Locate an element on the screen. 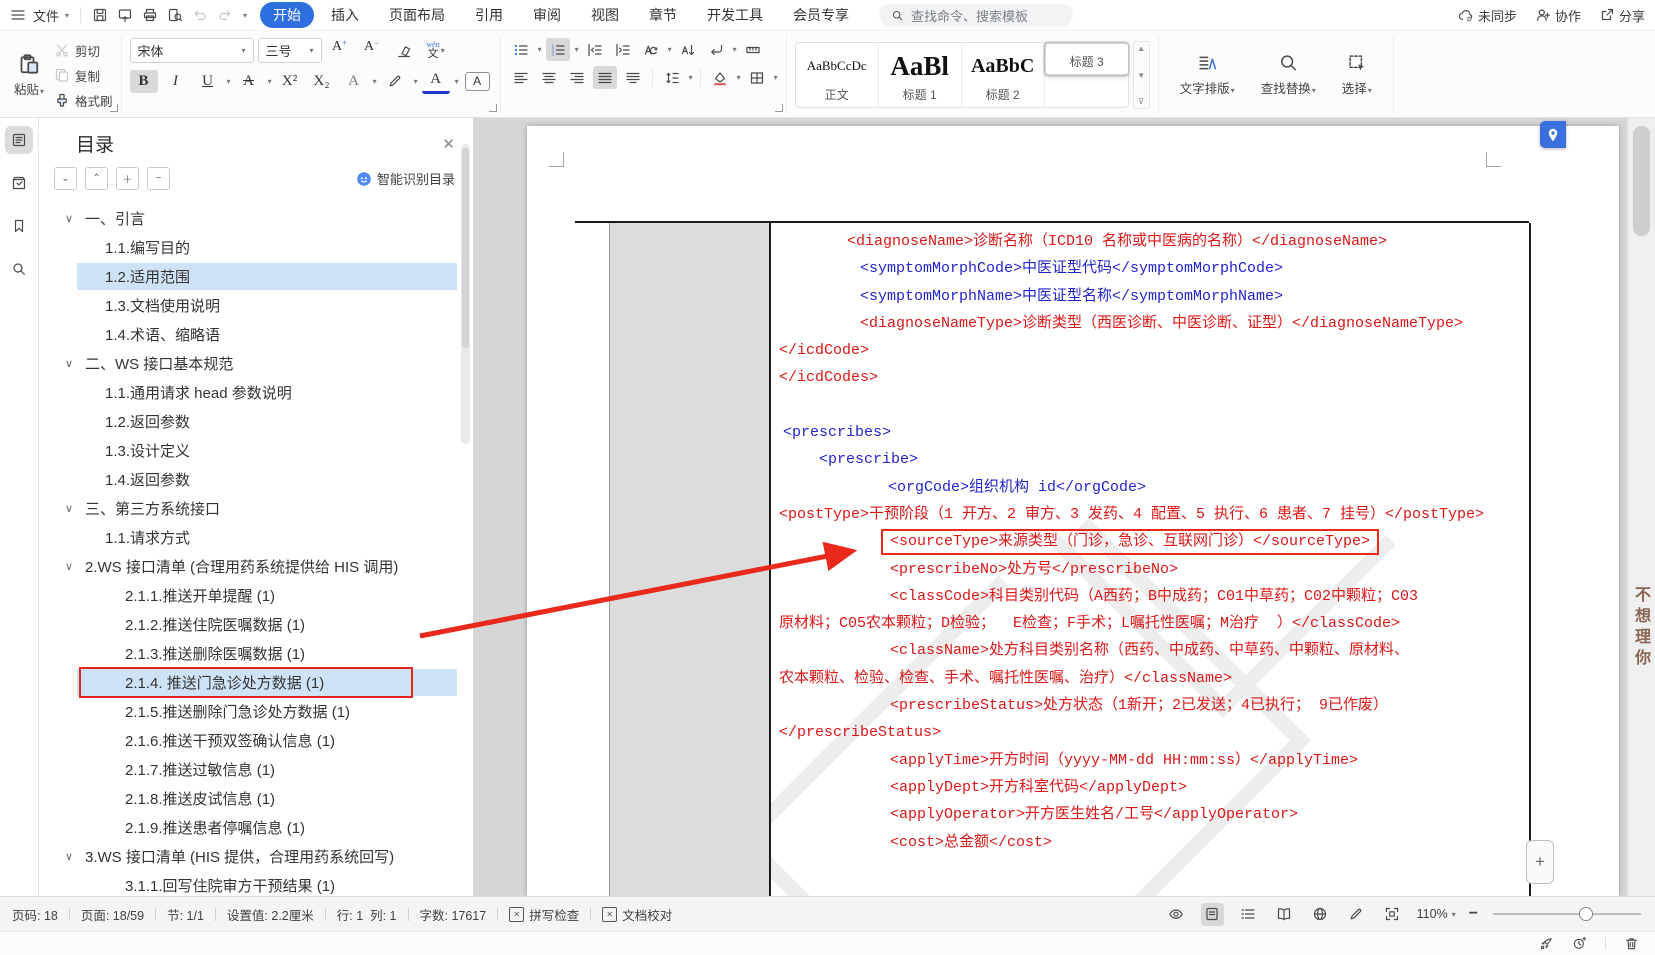 This screenshot has height=955, width=1655. tab-插入: 插入 is located at coordinates (345, 15).